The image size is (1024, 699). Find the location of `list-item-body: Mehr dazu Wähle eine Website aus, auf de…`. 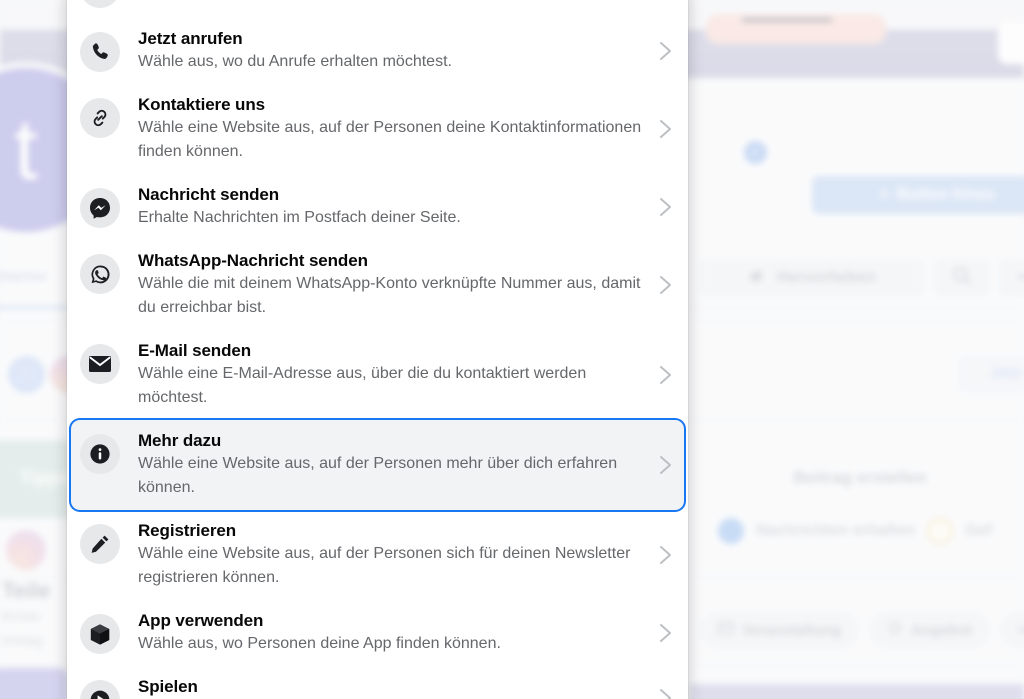

list-item-body: Mehr dazu Wähle eine Website aus, auf de… is located at coordinates (387, 465).